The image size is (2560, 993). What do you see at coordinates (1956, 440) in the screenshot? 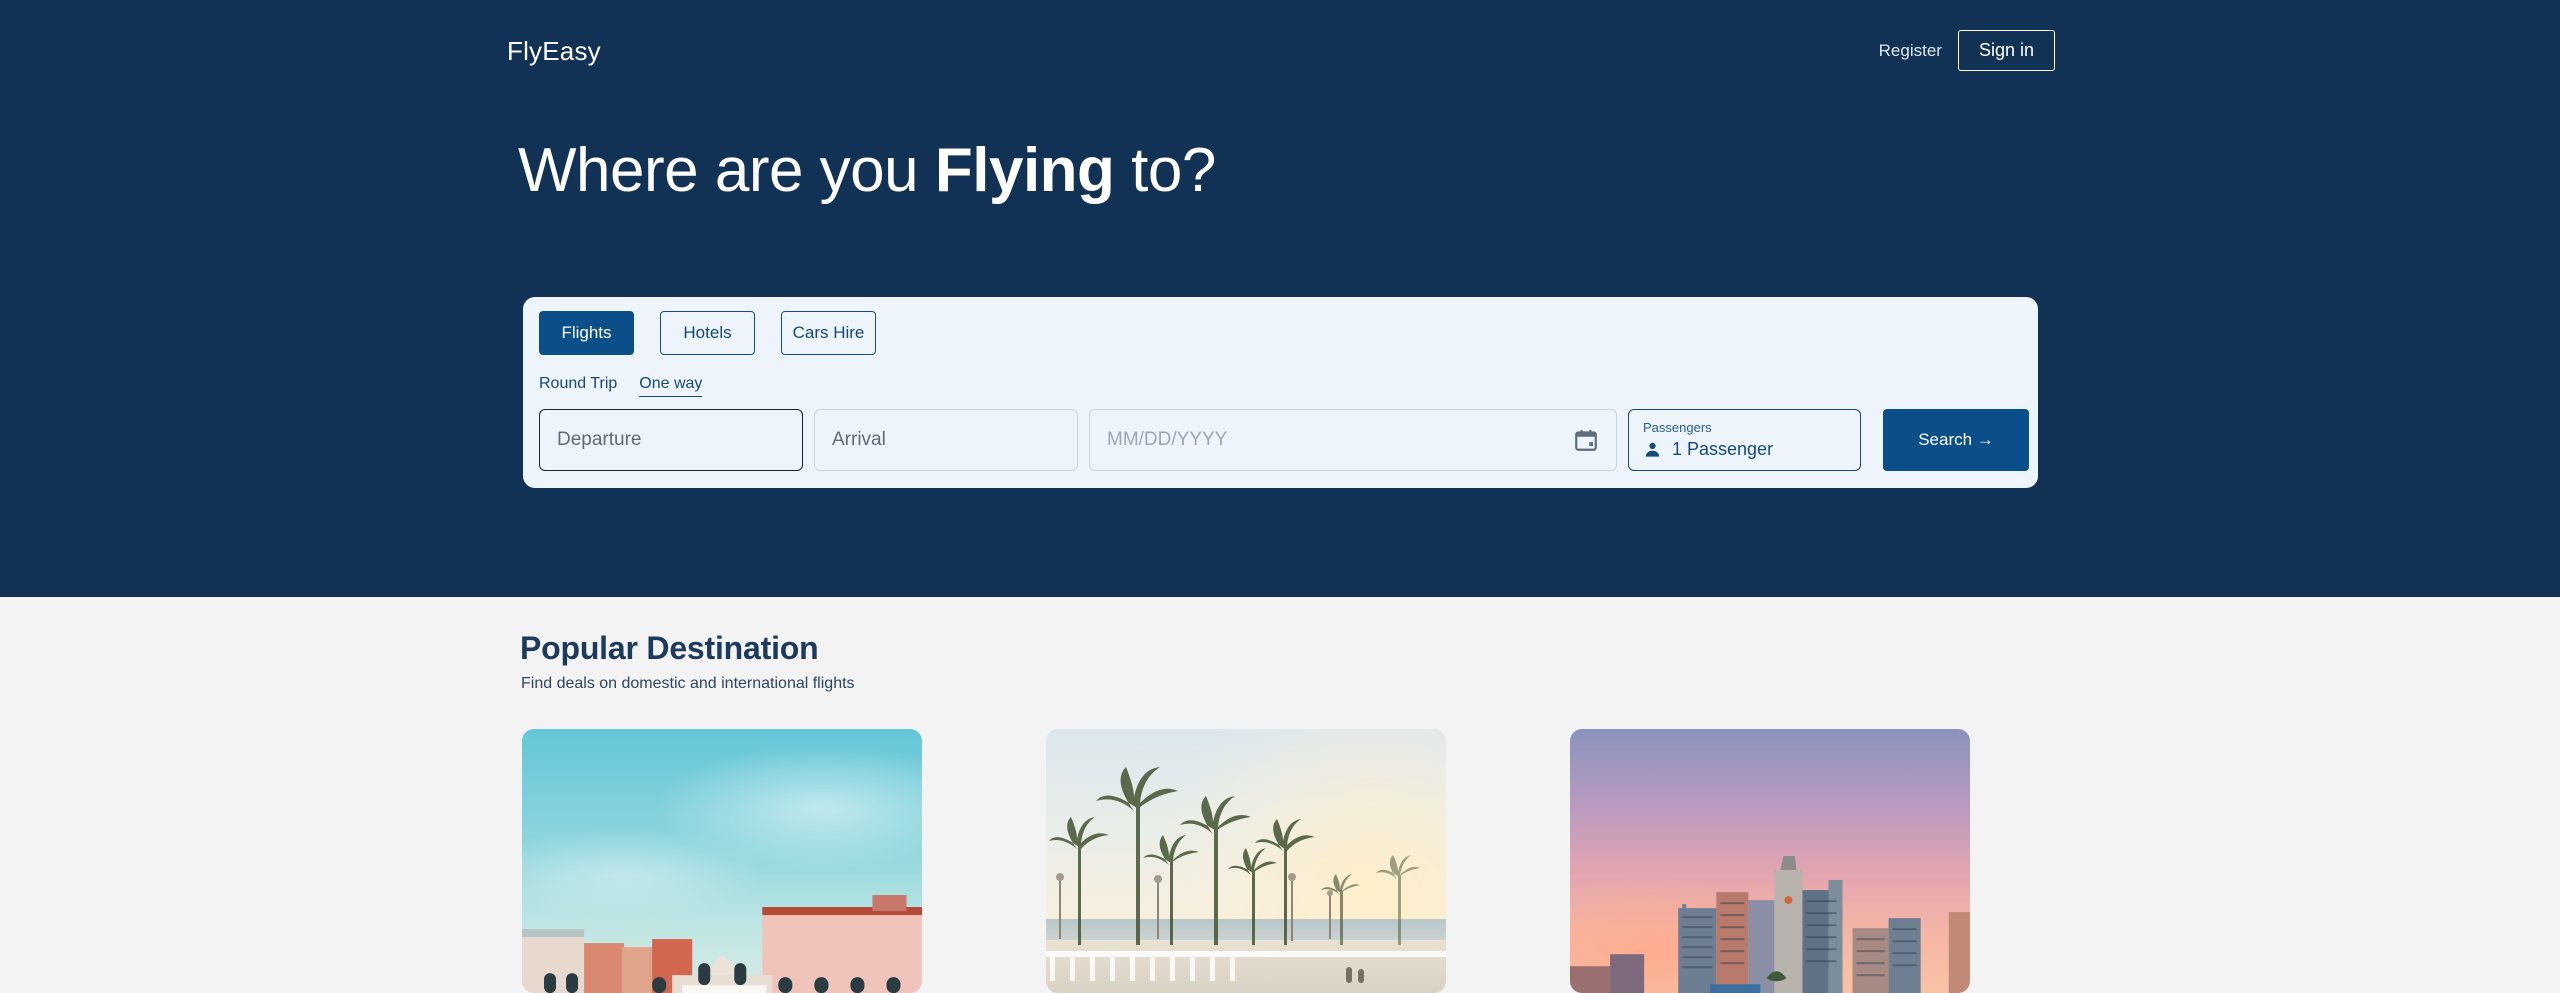
I see `search-button: Search →` at bounding box center [1956, 440].